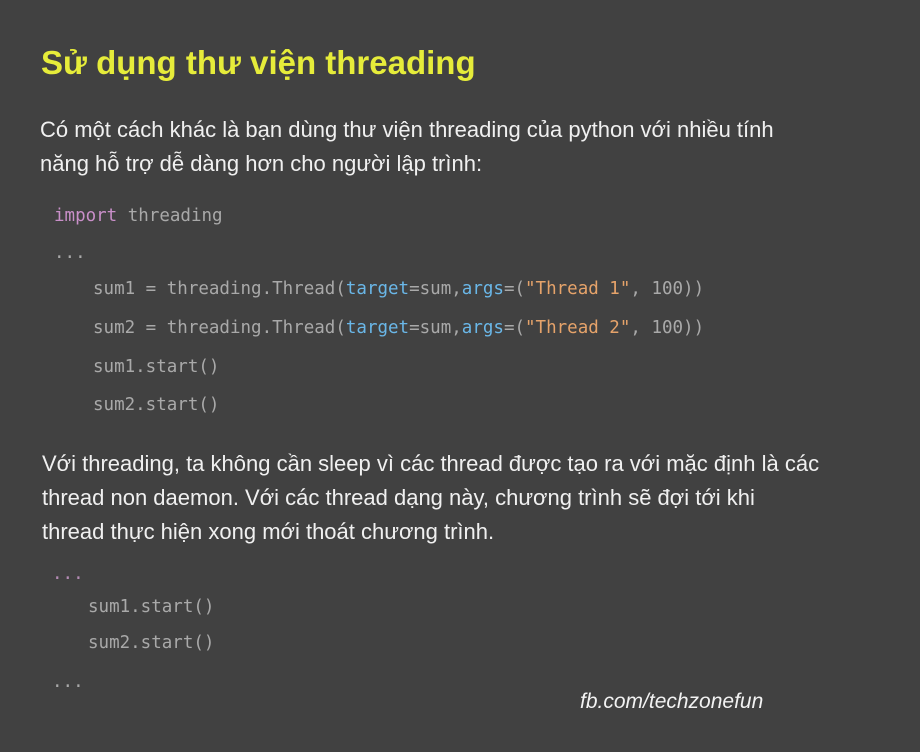  What do you see at coordinates (156, 405) in the screenshot?
I see `code-start2-line: sum2.start()` at bounding box center [156, 405].